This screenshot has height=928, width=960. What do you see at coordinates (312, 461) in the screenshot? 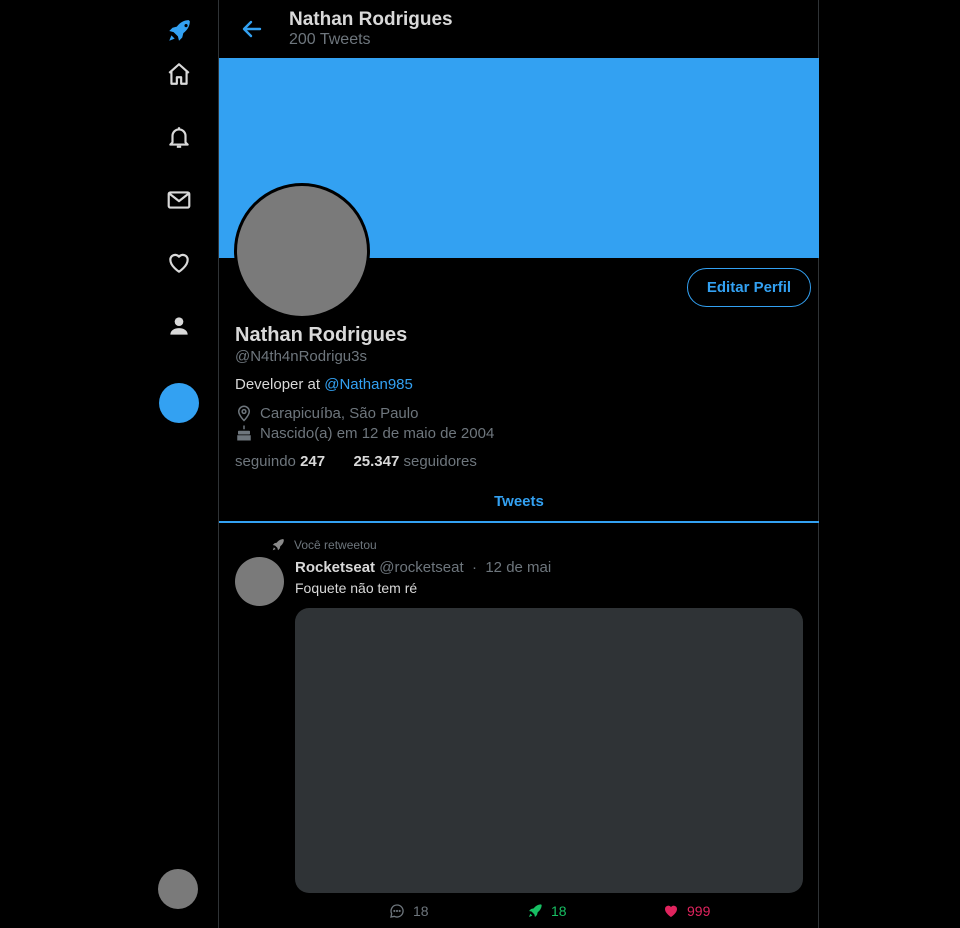
I see `following-count: 247` at bounding box center [312, 461].